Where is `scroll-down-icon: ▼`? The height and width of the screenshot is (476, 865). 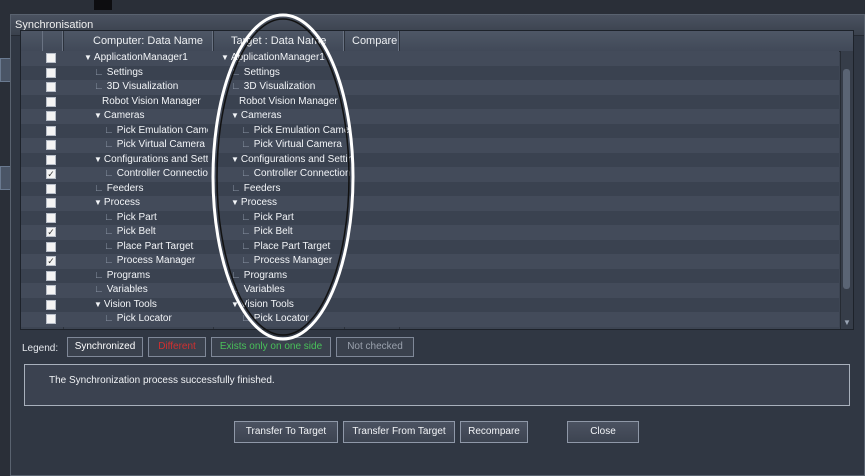 scroll-down-icon: ▼ is located at coordinates (847, 323).